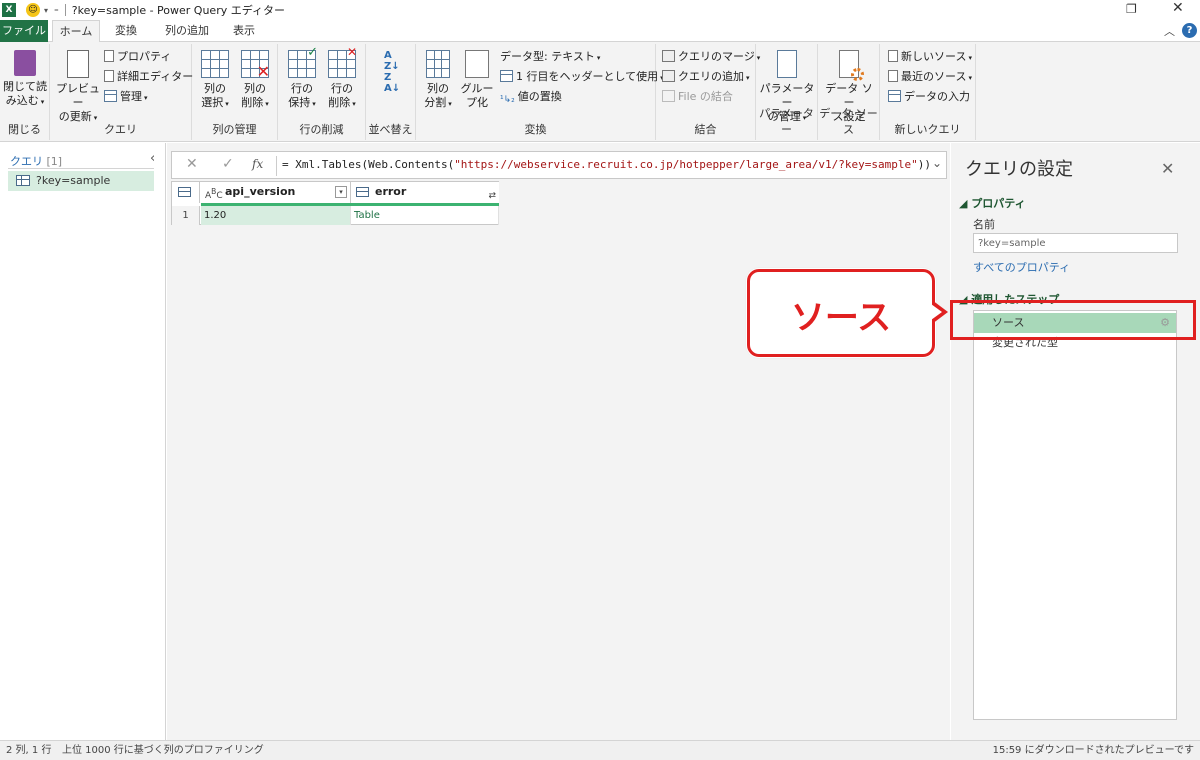  I want to click on keep-rows-label-2: 保持 ▾, so click(302, 102).